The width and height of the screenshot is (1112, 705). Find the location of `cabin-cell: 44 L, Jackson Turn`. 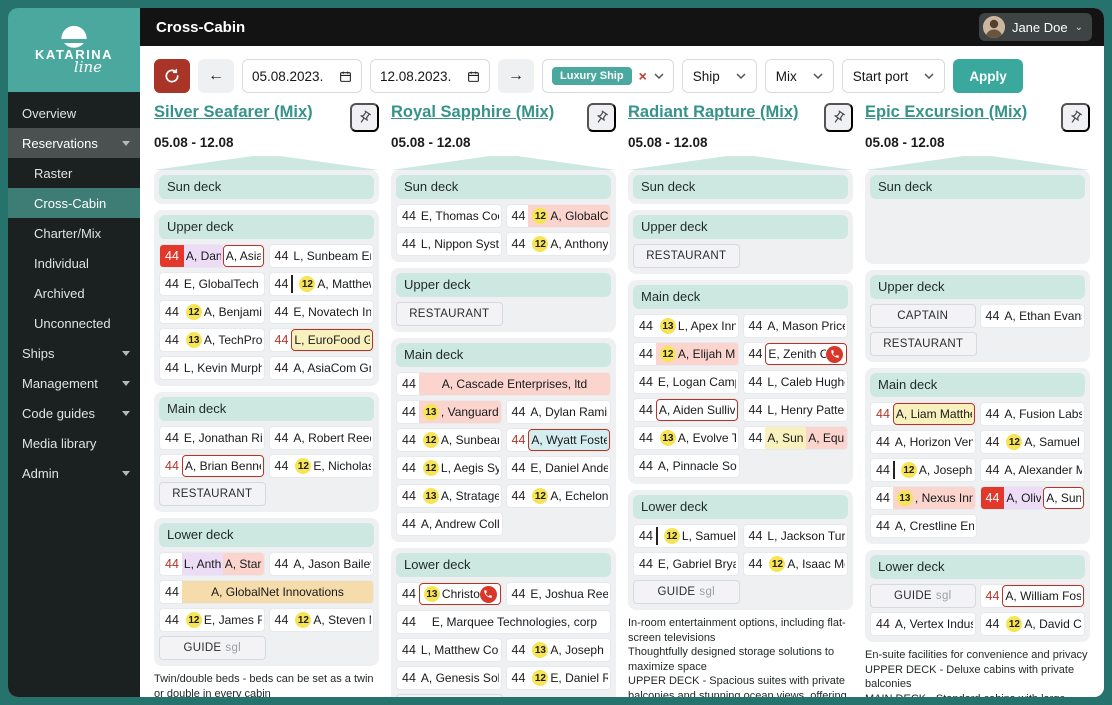

cabin-cell: 44 L, Jackson Turn is located at coordinates (795, 536).